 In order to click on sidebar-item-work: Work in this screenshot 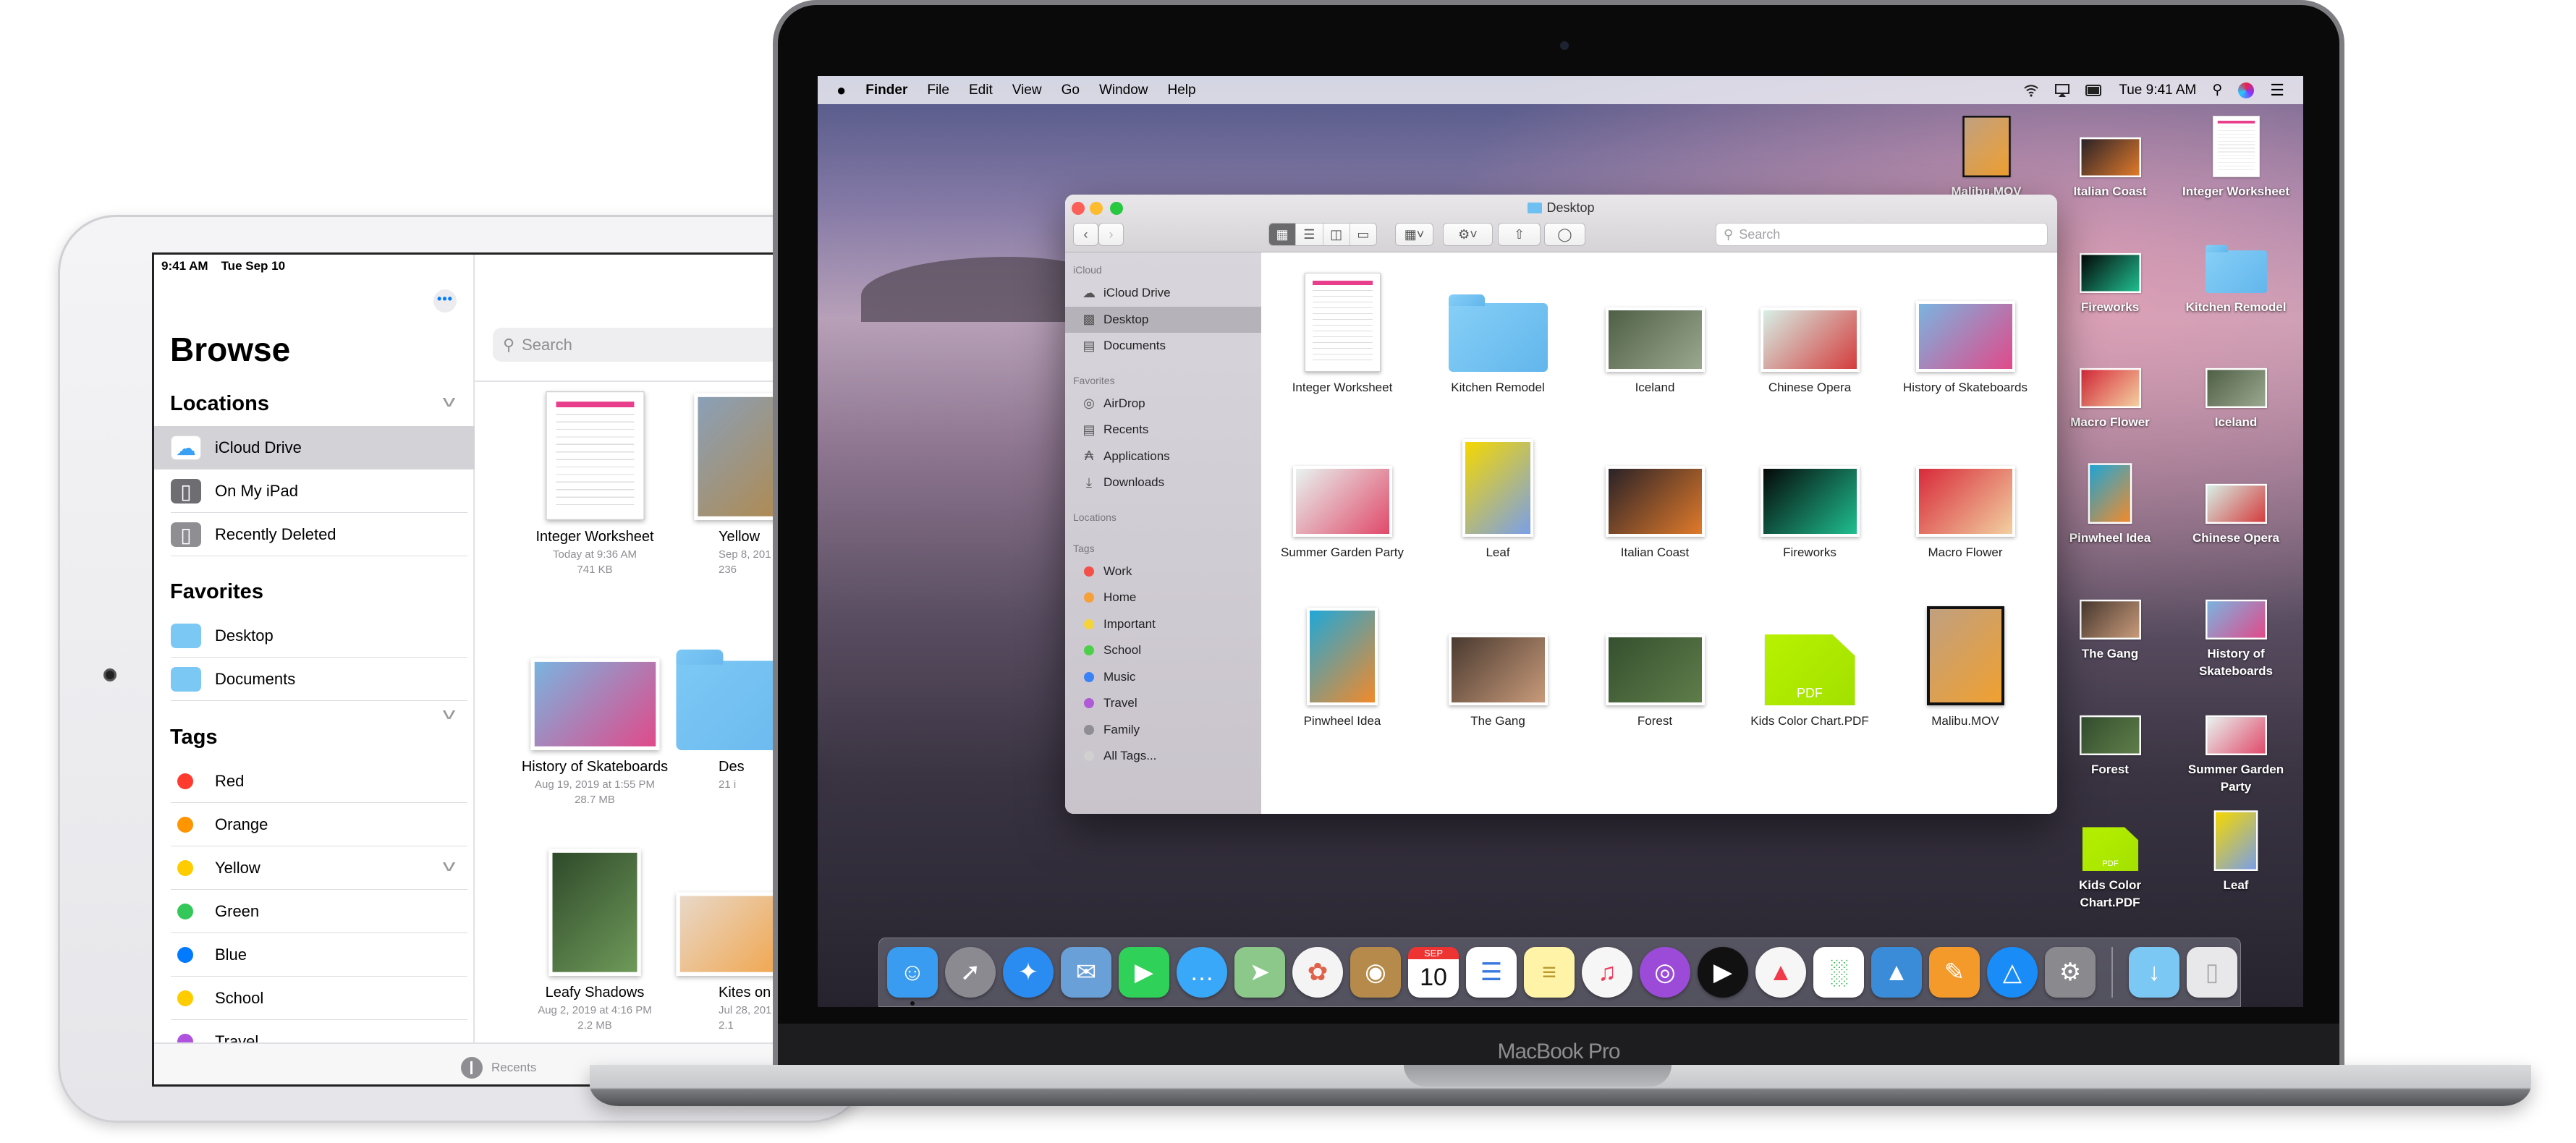, I will do `click(1163, 572)`.